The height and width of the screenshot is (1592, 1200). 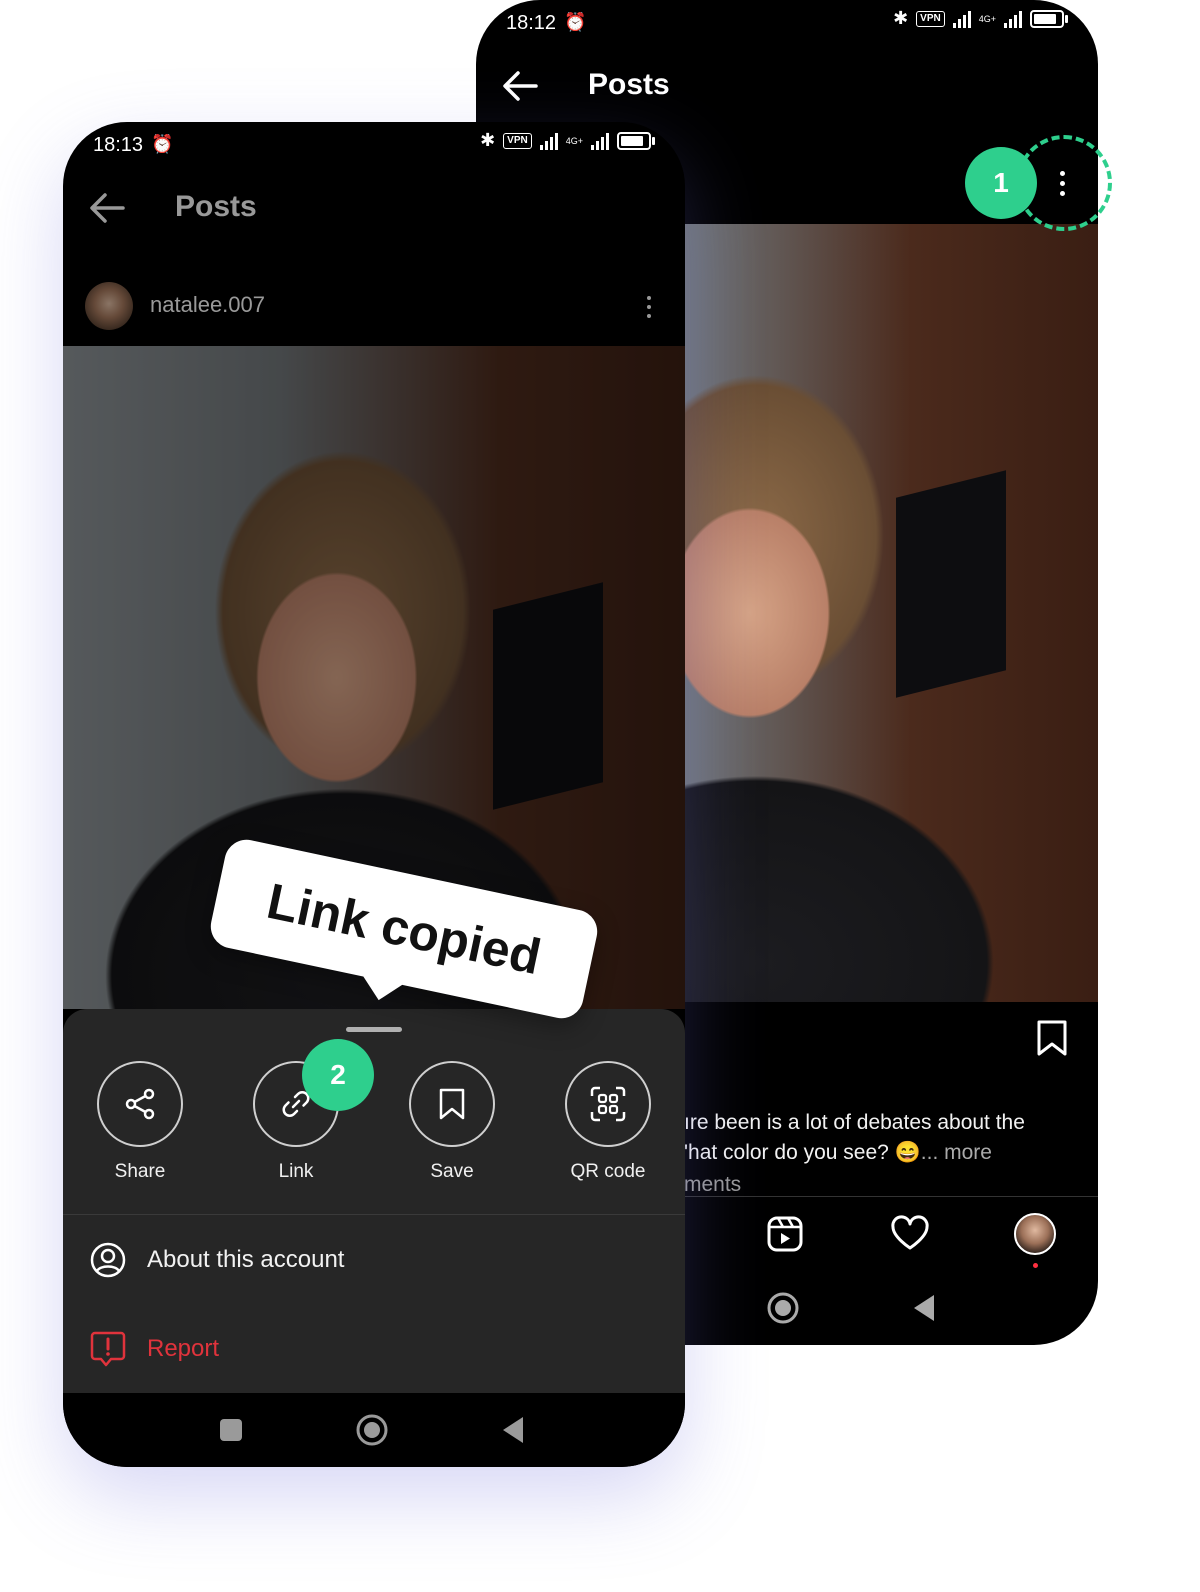 What do you see at coordinates (338, 1075) in the screenshot?
I see `step-badge-2: 2` at bounding box center [338, 1075].